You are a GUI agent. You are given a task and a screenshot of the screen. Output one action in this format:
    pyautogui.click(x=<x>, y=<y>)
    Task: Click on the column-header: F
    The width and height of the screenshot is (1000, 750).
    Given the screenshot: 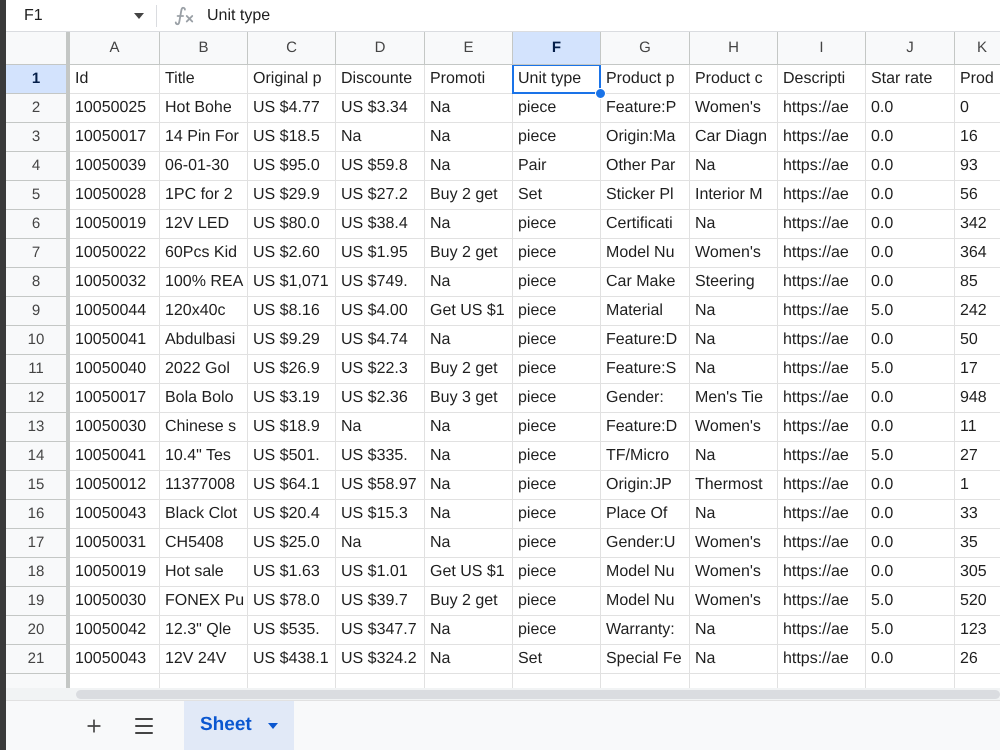 What is the action you would take?
    pyautogui.click(x=557, y=48)
    